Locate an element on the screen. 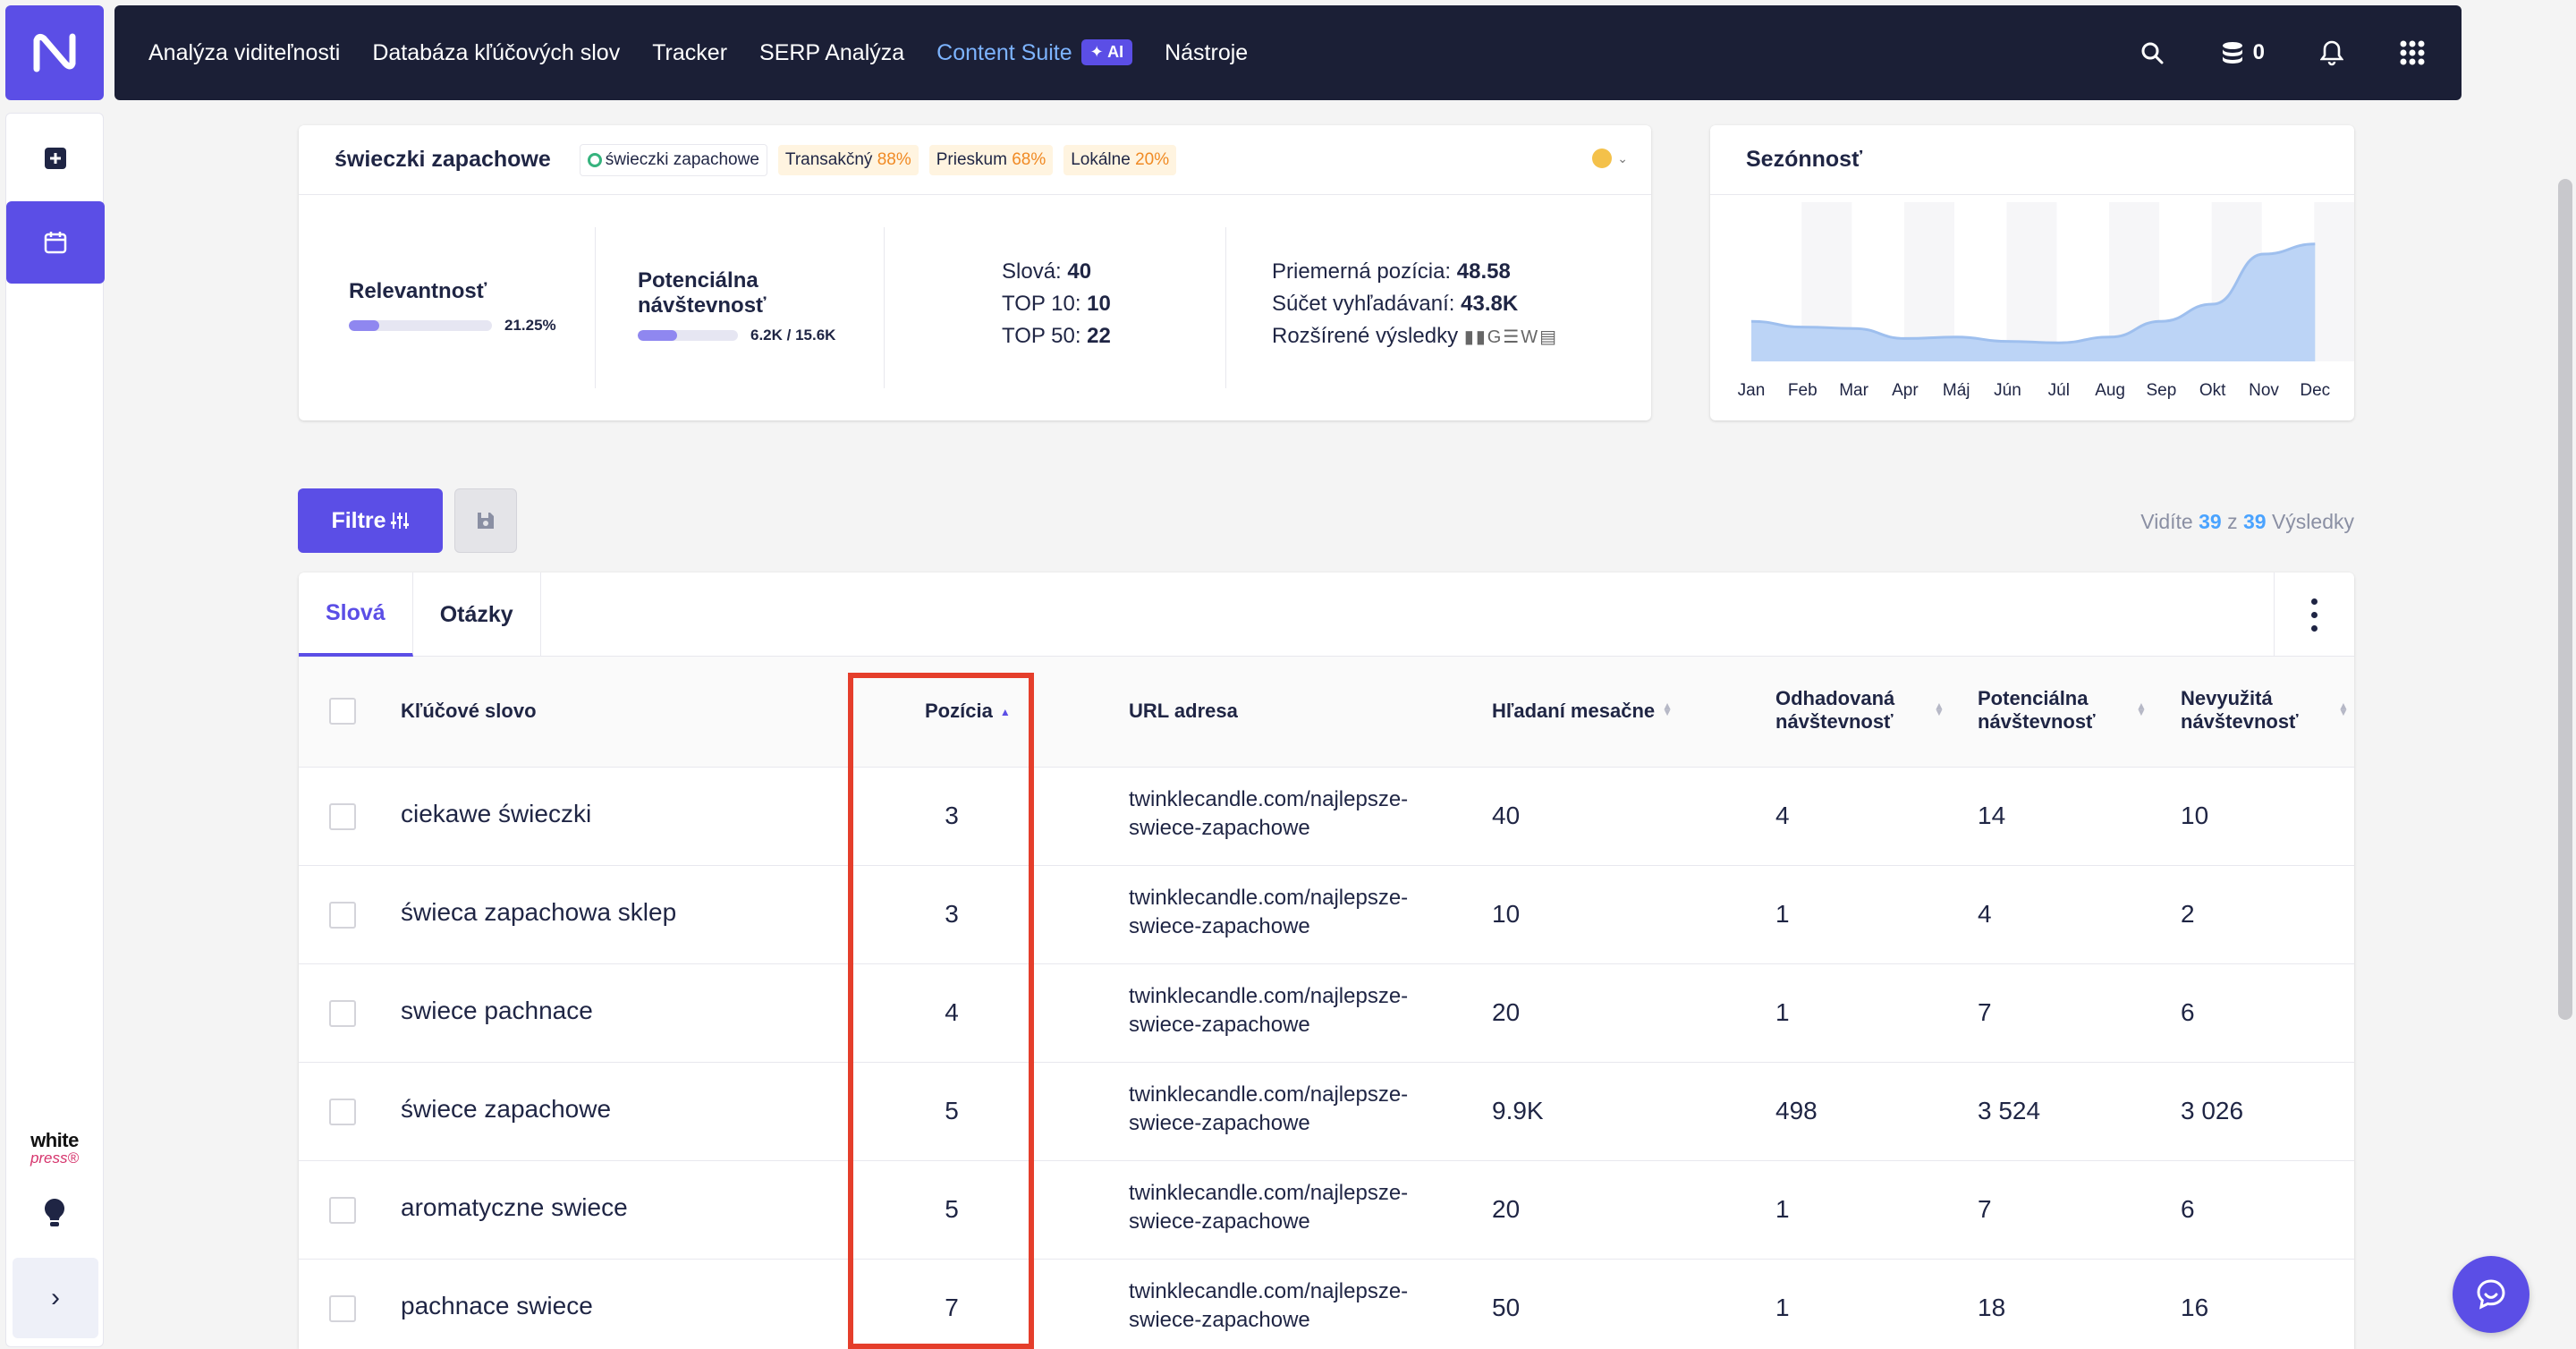 Image resolution: width=2576 pixels, height=1349 pixels. app-logo is located at coordinates (54, 52).